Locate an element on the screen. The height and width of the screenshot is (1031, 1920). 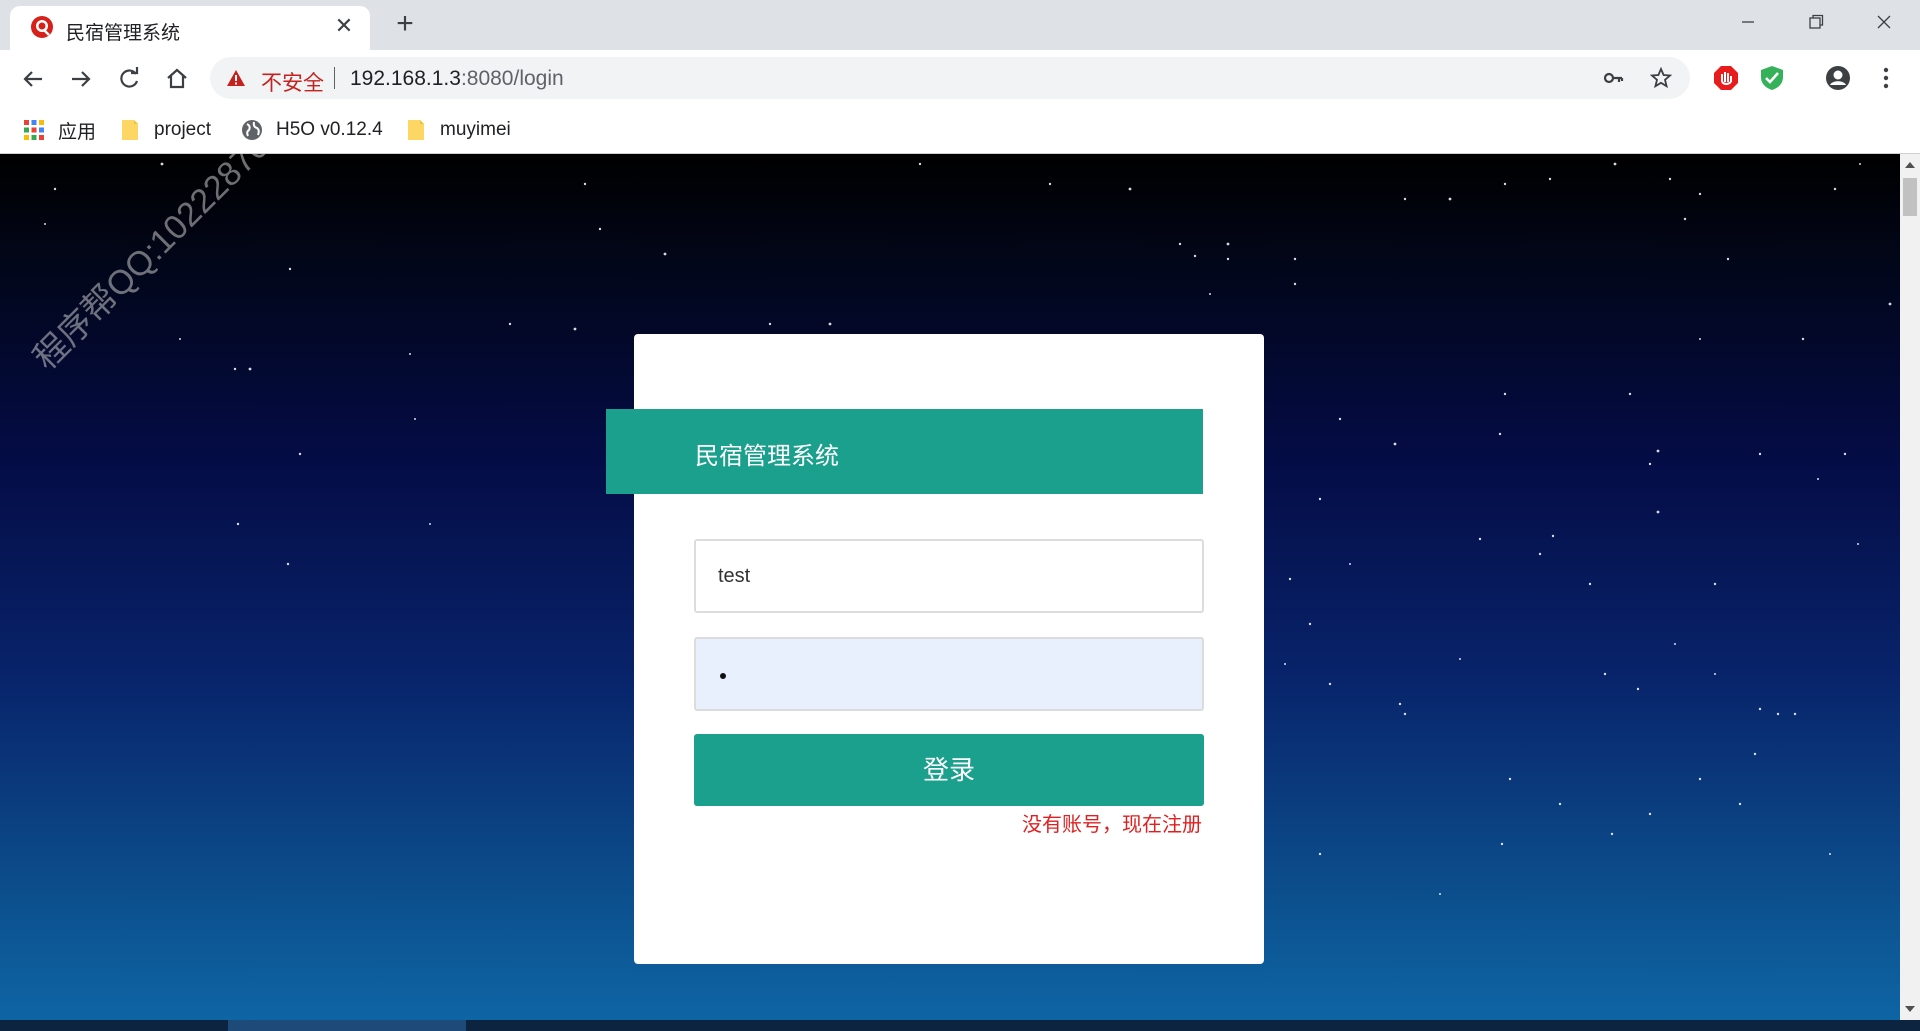
bookmark-label: project is located at coordinates (183, 129).